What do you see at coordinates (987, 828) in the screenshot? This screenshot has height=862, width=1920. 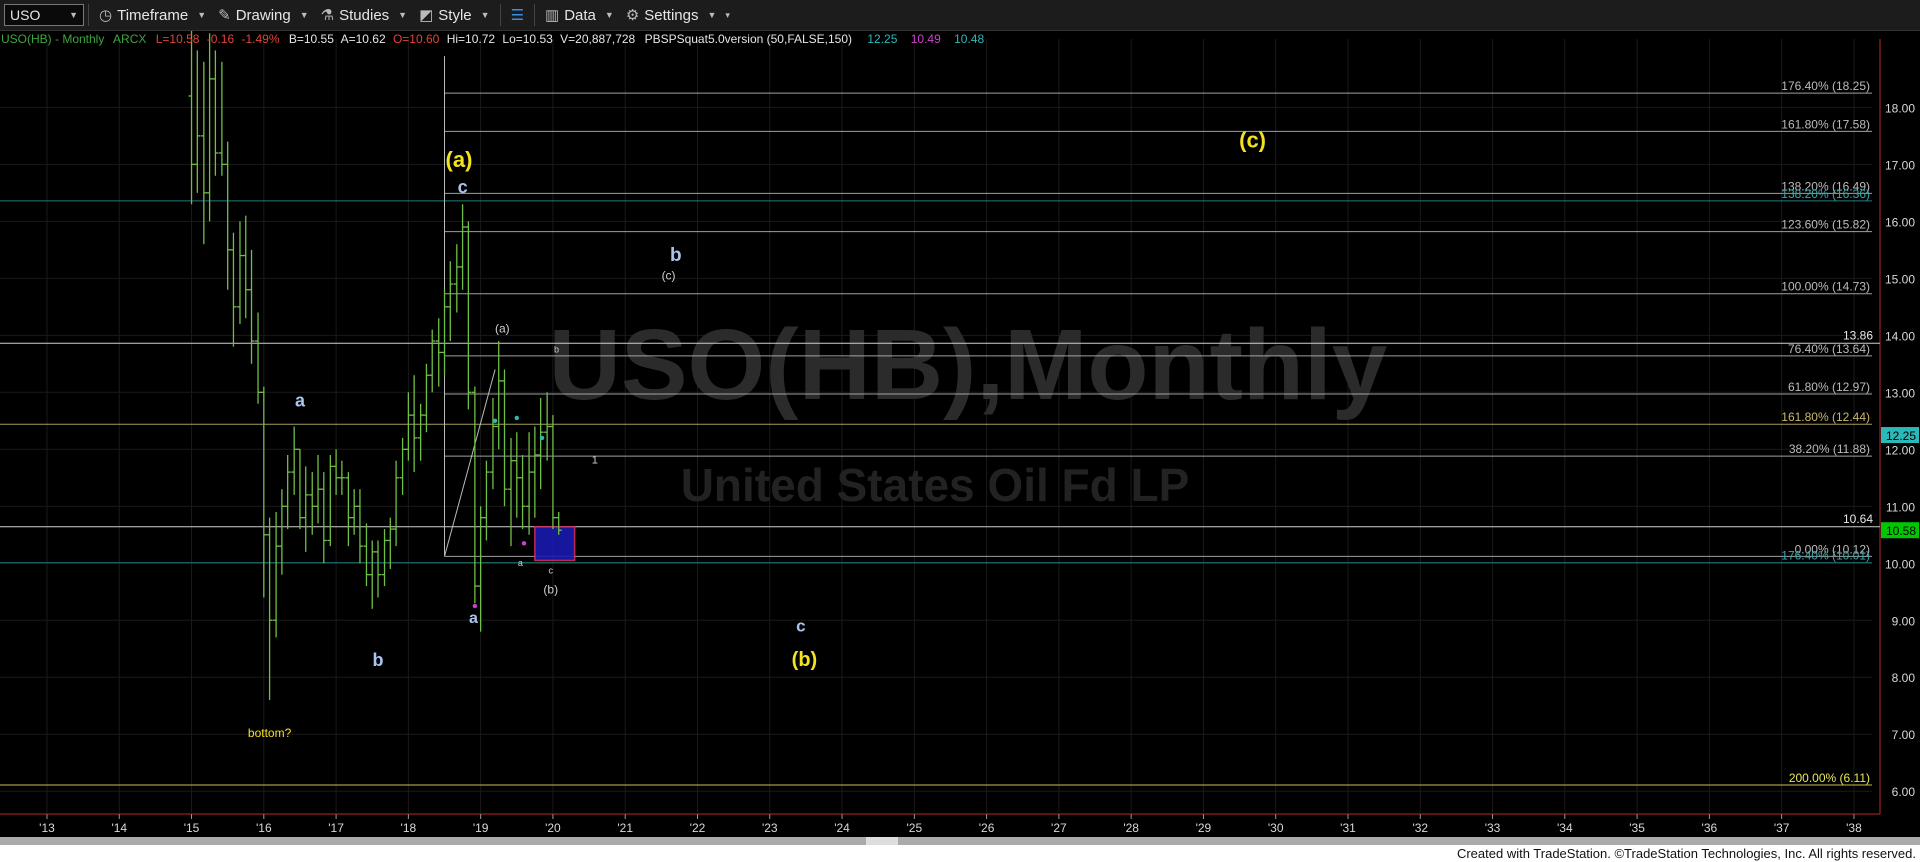 I see `x-tick-label: '26` at bounding box center [987, 828].